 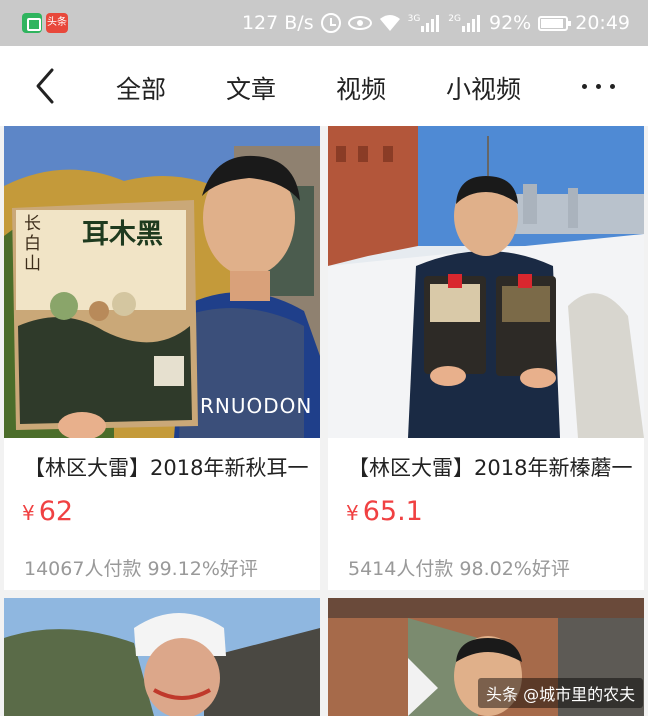 What do you see at coordinates (251, 88) in the screenshot?
I see `tab-articles: 文章` at bounding box center [251, 88].